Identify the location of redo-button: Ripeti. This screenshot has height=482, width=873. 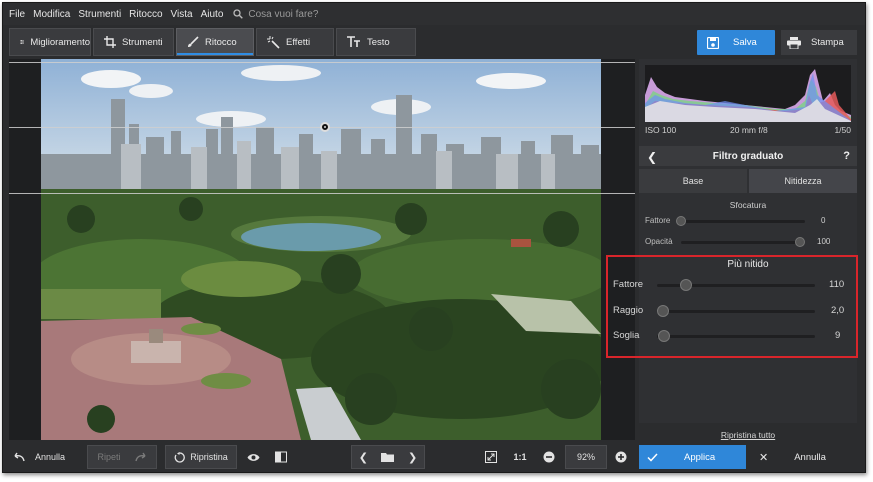
(122, 457).